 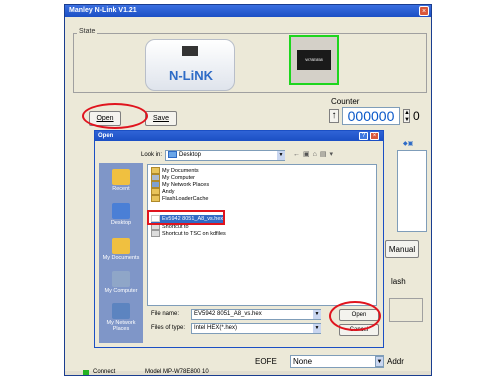 I want to click on device-led-panel, so click(x=190, y=51).